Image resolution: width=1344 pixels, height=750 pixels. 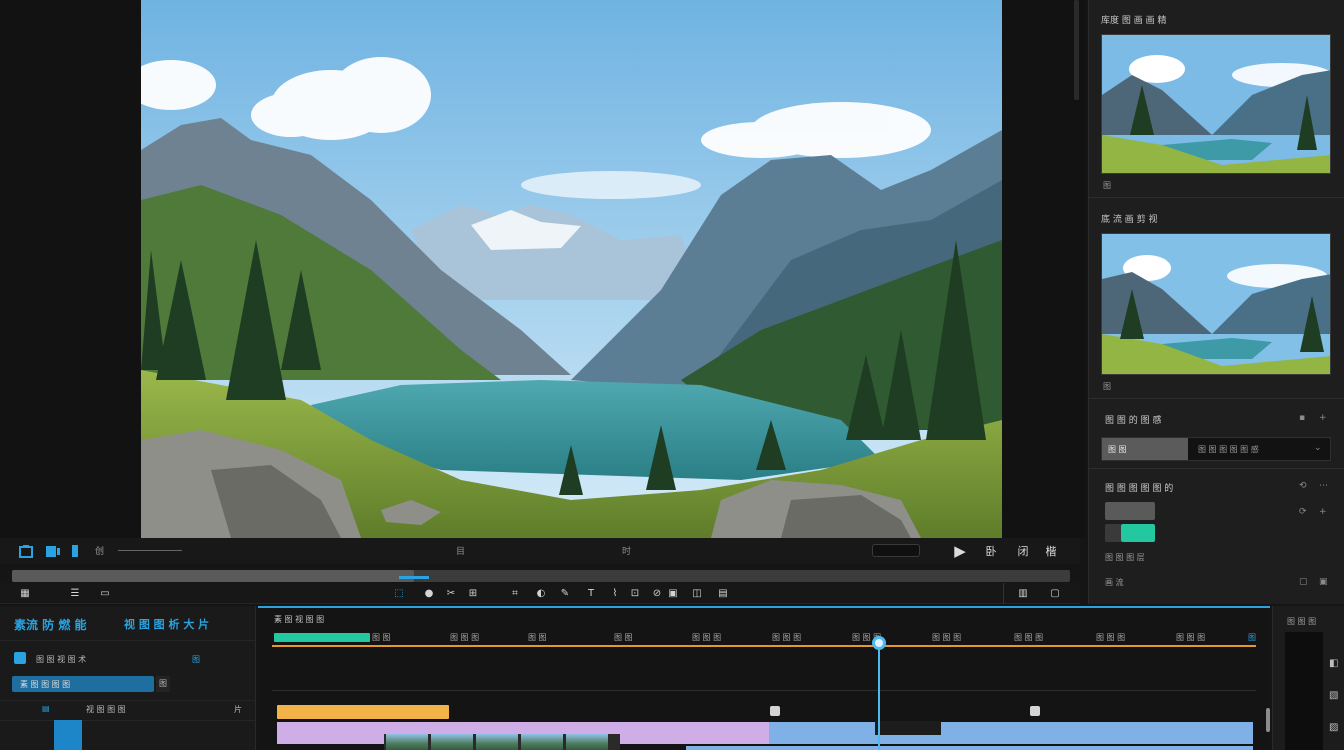 What do you see at coordinates (1323, 582) in the screenshot?
I see `delete-icon: ▣` at bounding box center [1323, 582].